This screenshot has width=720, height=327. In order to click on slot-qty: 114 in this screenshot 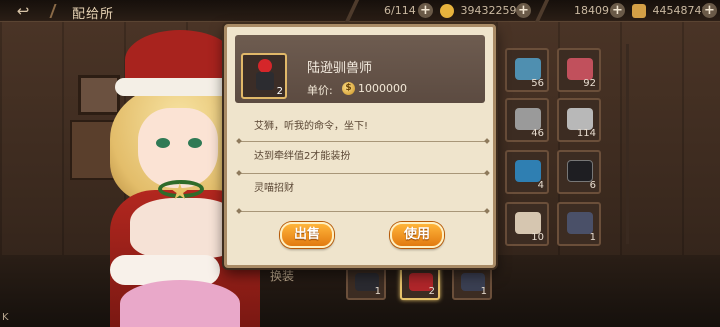, I will do `click(586, 133)`.